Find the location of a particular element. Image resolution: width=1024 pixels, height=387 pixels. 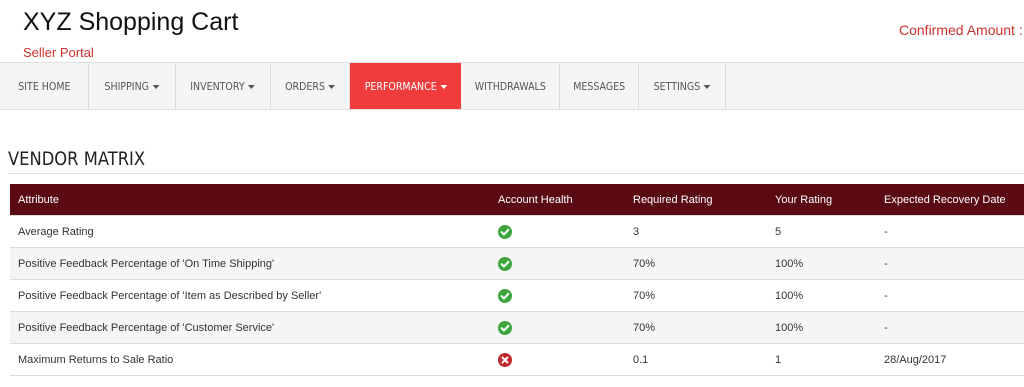

header-required-rating: Required Rating is located at coordinates (696, 200).